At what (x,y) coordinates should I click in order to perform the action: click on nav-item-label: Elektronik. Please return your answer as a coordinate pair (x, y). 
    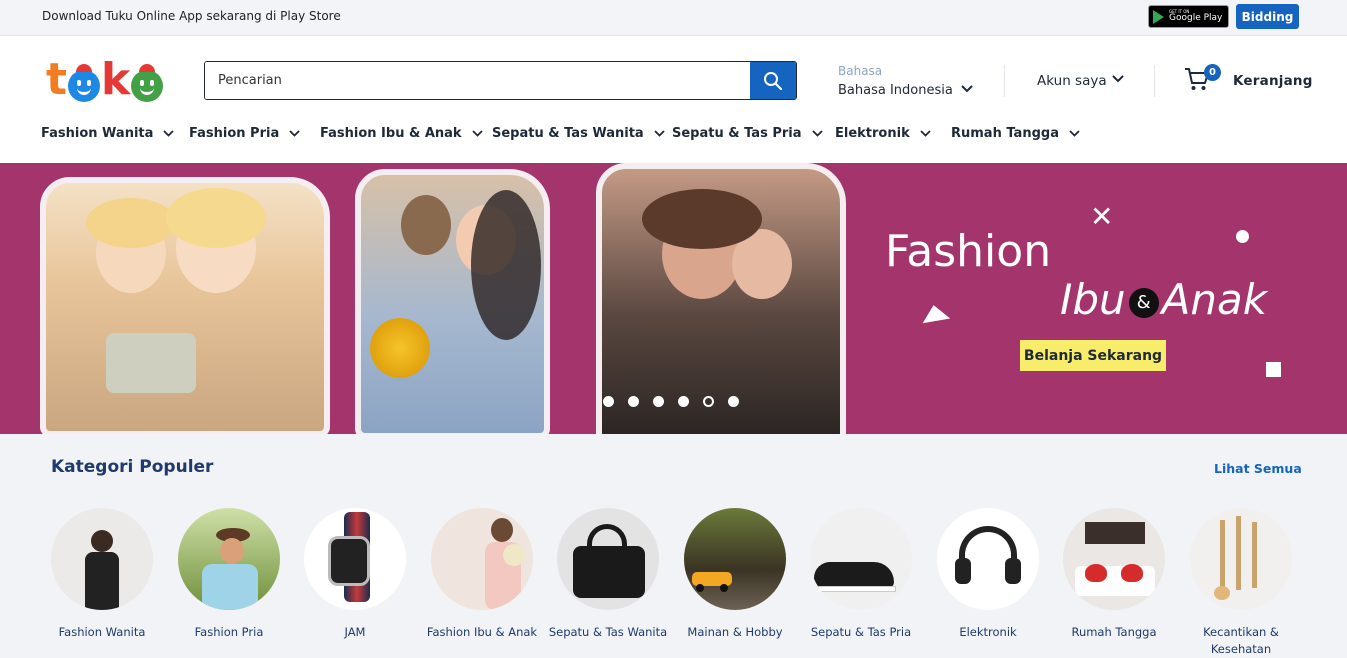
    Looking at the image, I should click on (872, 133).